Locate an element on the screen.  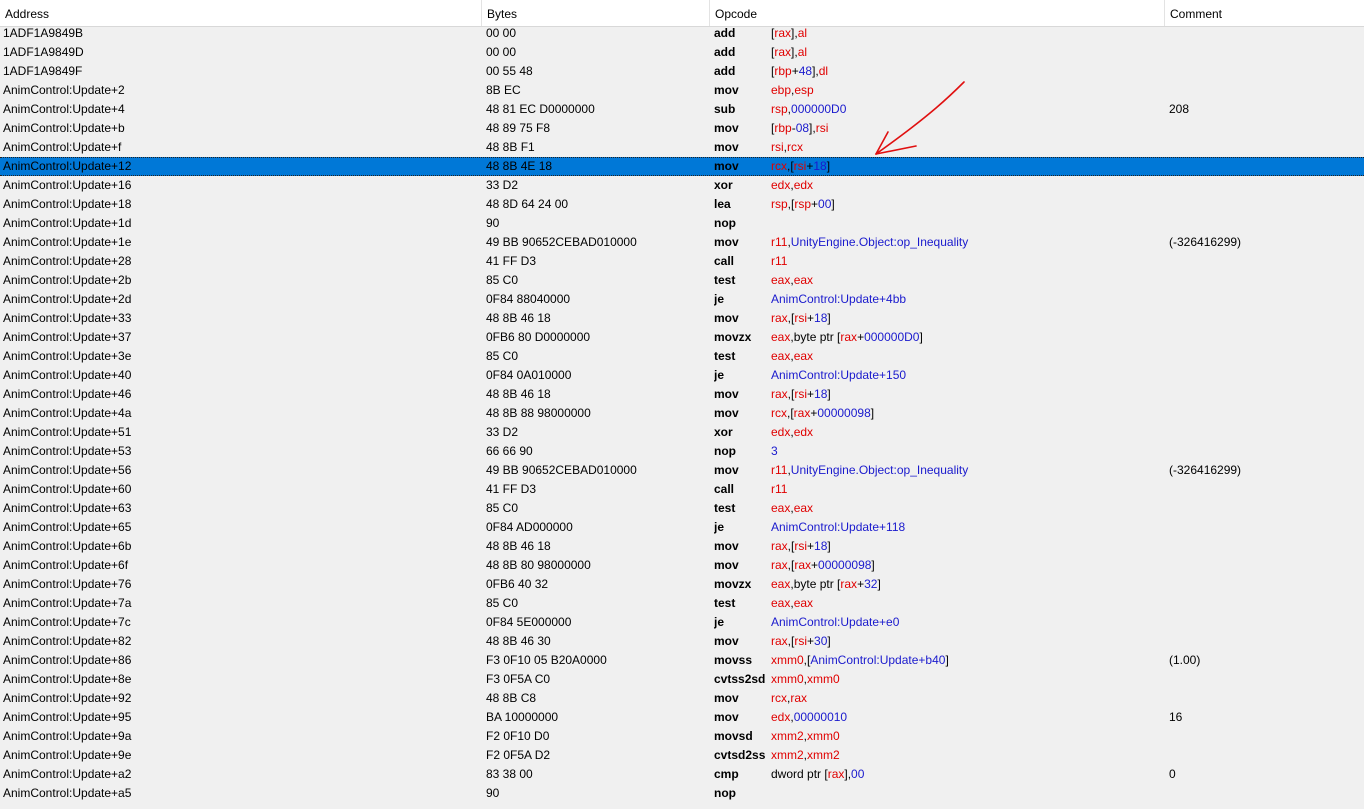
operand-register: esp is located at coordinates (804, 90).